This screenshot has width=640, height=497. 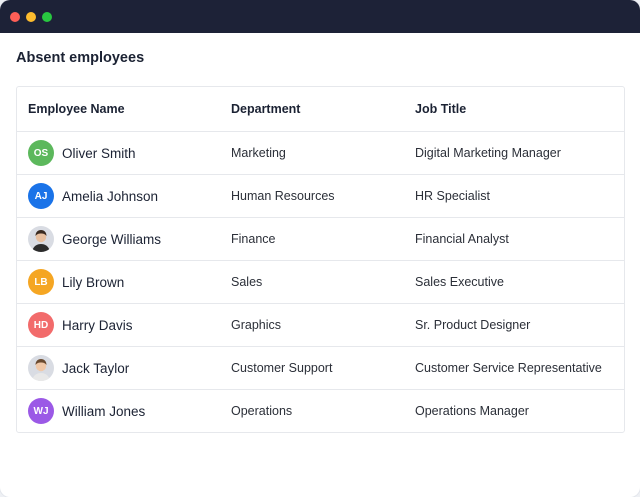 What do you see at coordinates (41, 282) in the screenshot?
I see `avatar: LB` at bounding box center [41, 282].